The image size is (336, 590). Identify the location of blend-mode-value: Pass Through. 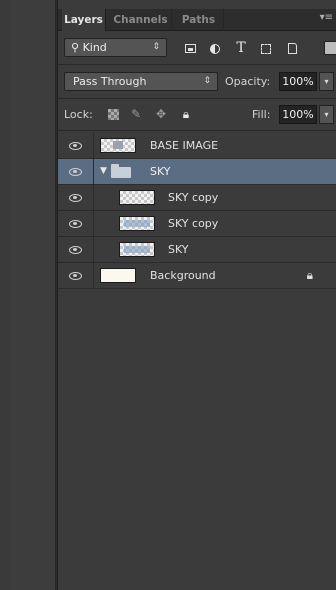
(110, 81).